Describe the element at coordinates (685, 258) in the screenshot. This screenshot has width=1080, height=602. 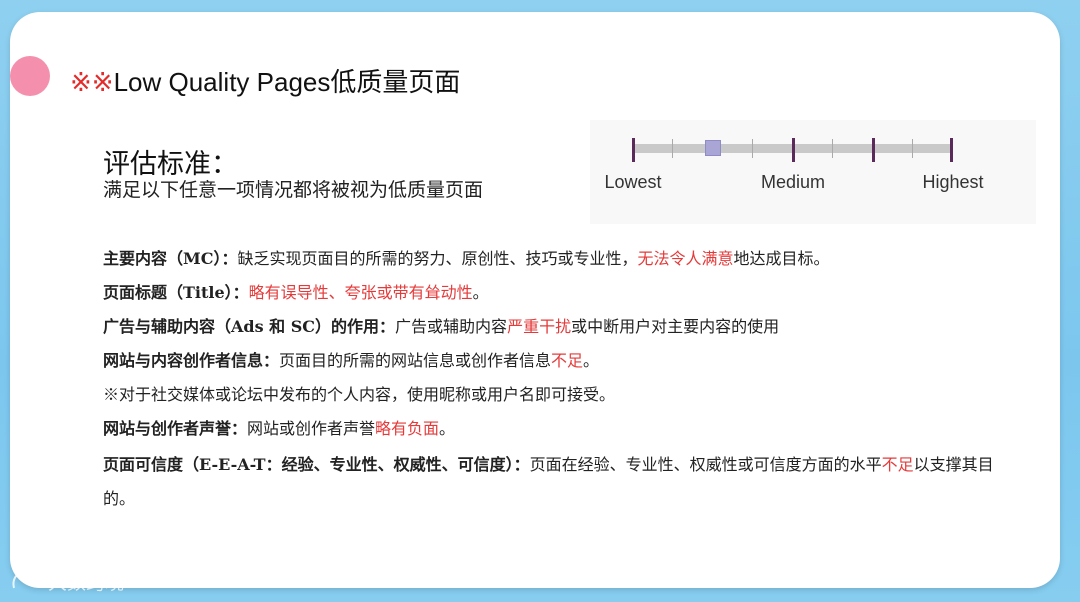
I see `item-highlight: 无法令人满意` at that location.